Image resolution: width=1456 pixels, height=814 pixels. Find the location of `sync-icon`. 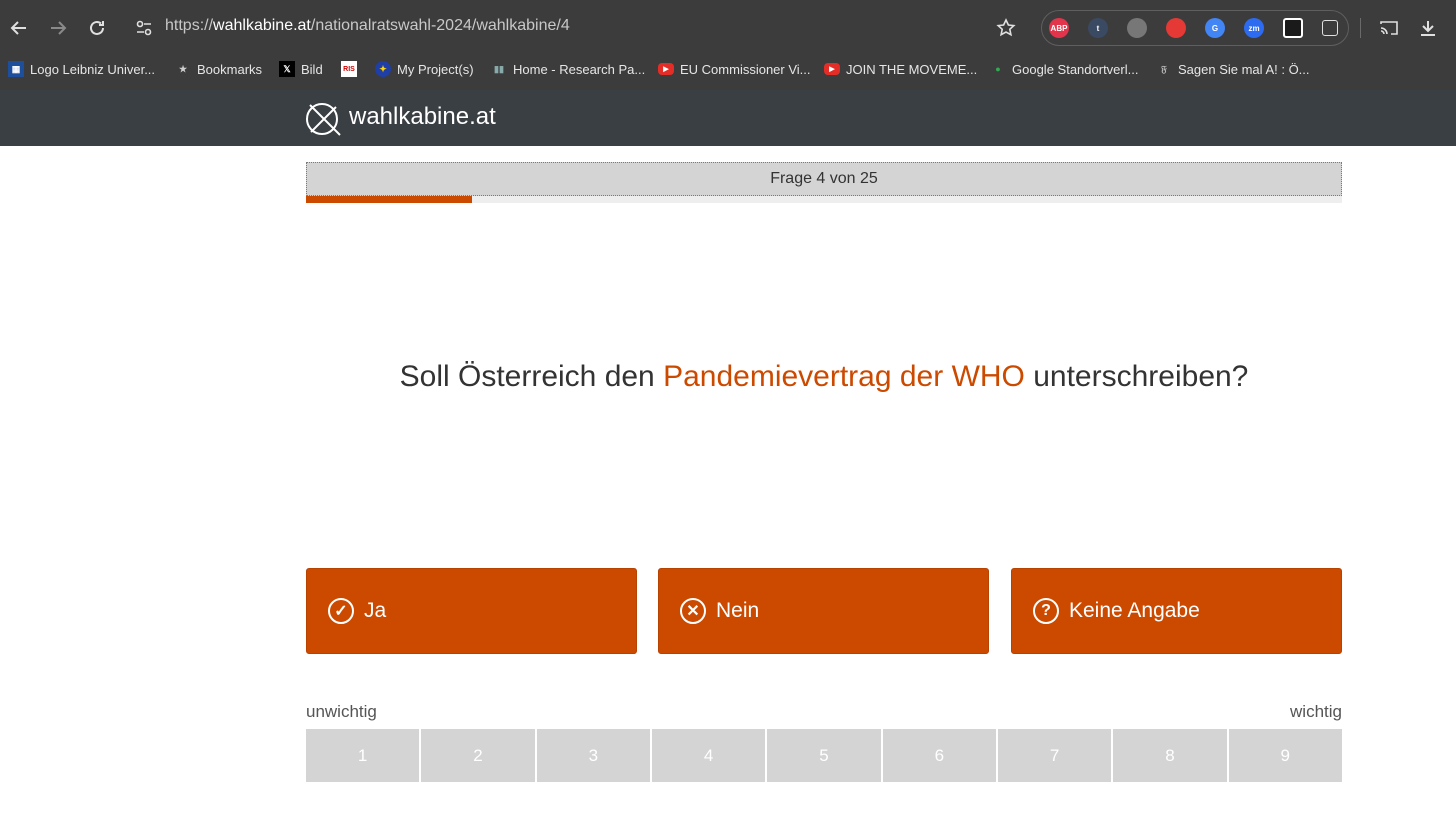

sync-icon is located at coordinates (1176, 28).